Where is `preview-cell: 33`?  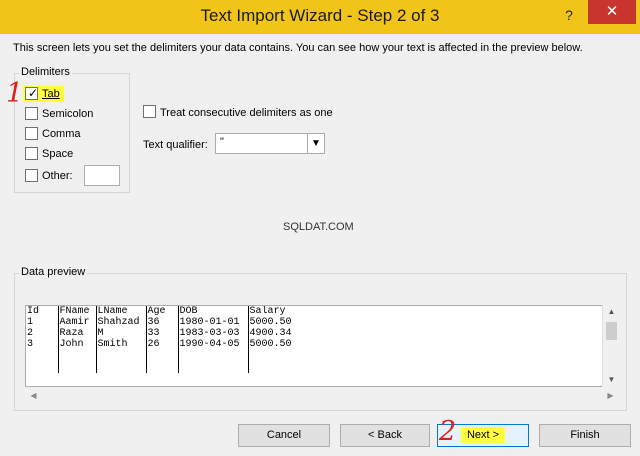
preview-cell: 33 is located at coordinates (162, 333).